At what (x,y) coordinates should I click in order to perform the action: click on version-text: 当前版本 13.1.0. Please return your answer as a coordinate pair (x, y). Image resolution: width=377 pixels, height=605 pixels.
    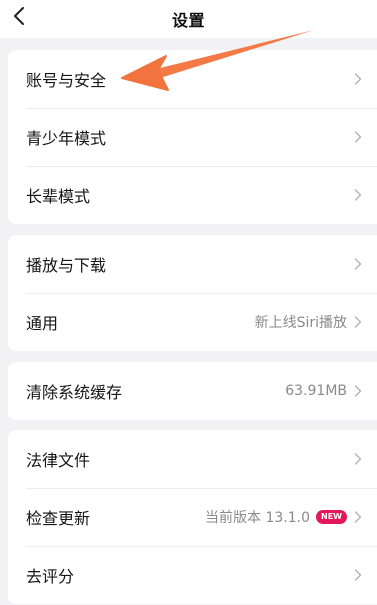
    Looking at the image, I should click on (258, 518).